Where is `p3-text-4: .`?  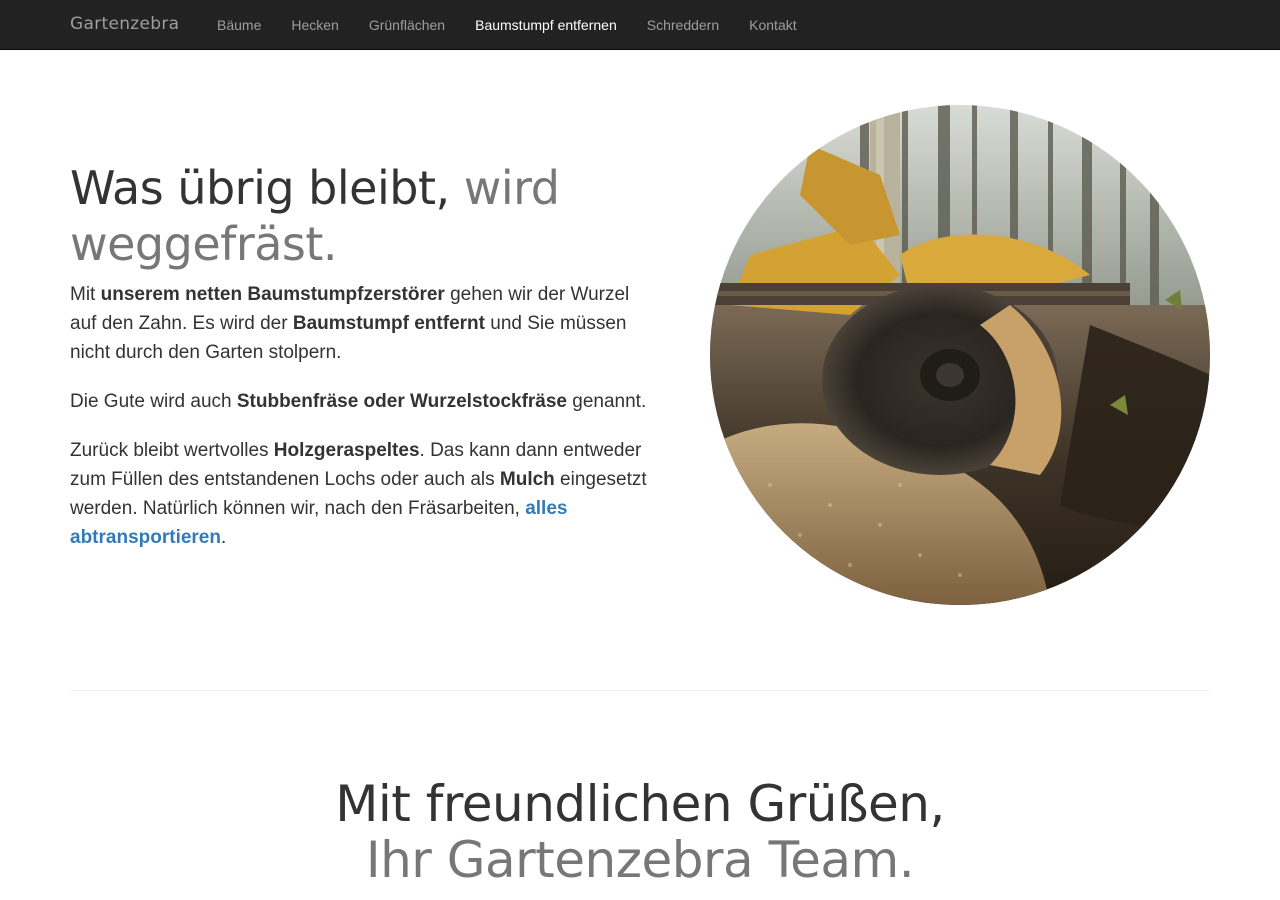
p3-text-4: . is located at coordinates (223, 537).